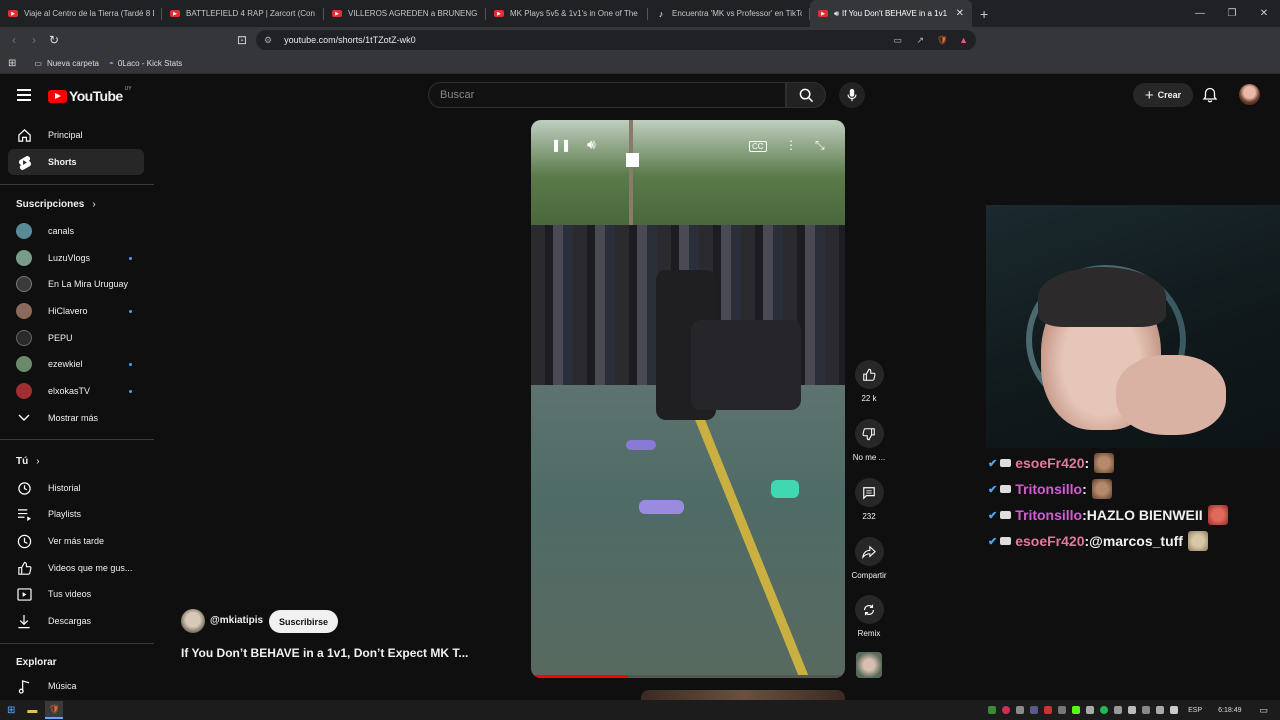 This screenshot has height=720, width=1280. What do you see at coordinates (758, 146) in the screenshot?
I see `captions-icon: CC` at bounding box center [758, 146].